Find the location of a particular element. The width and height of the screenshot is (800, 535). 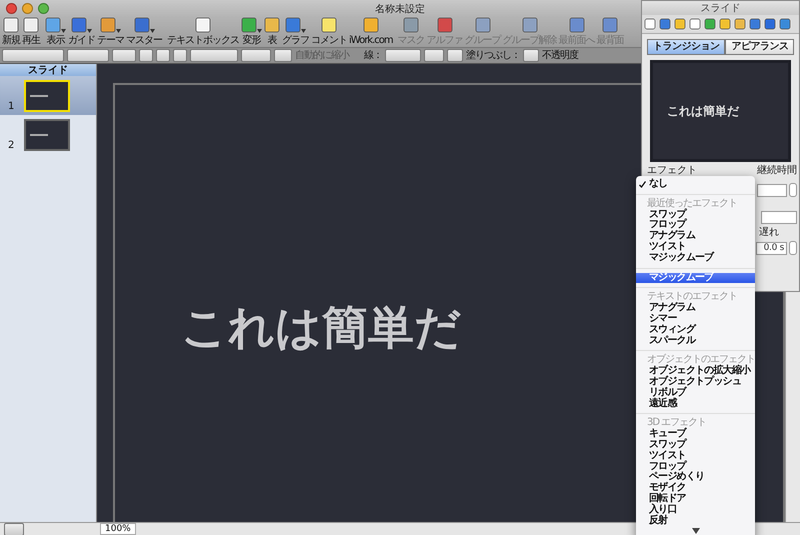

line-color-well is located at coordinates (455, 55).